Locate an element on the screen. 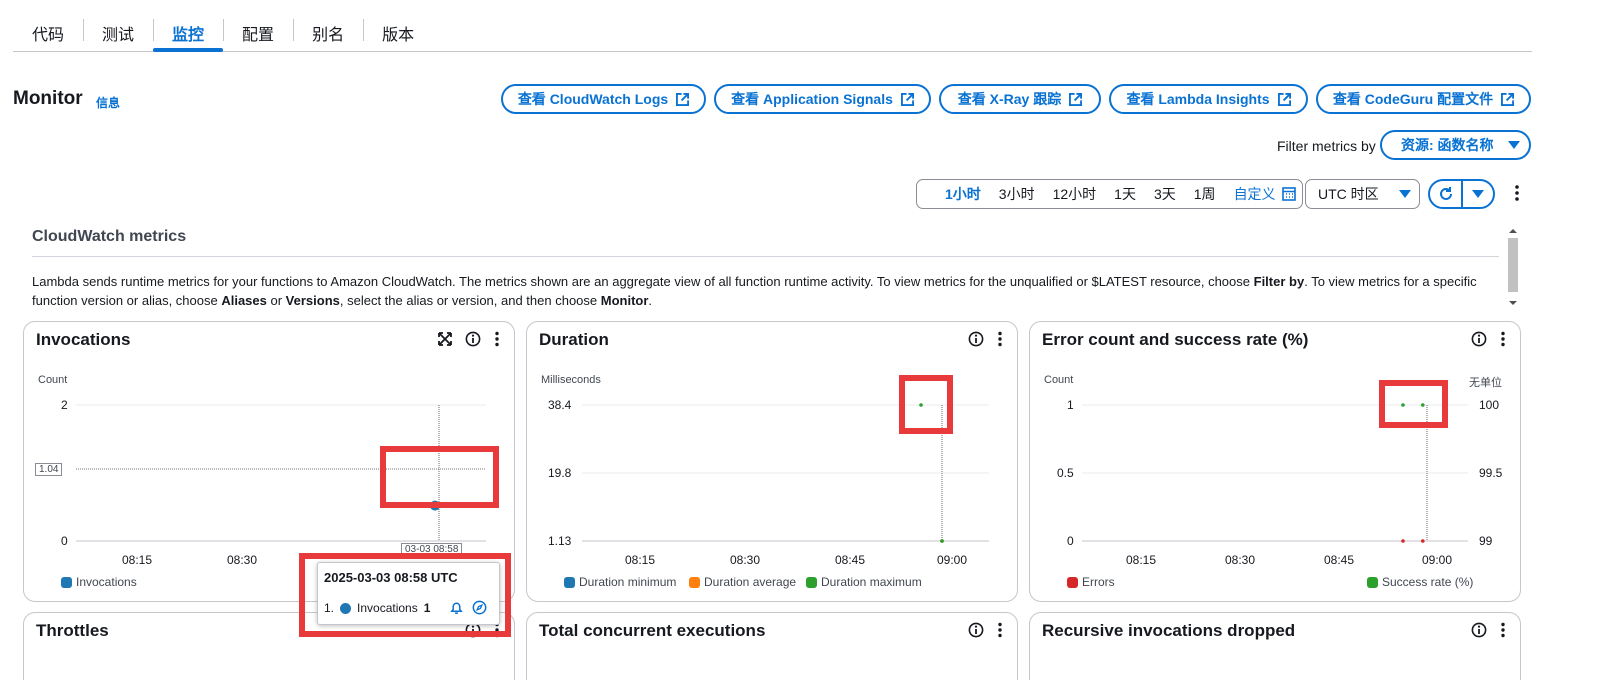 The height and width of the screenshot is (680, 1600). page-title: Monitor is located at coordinates (48, 98).